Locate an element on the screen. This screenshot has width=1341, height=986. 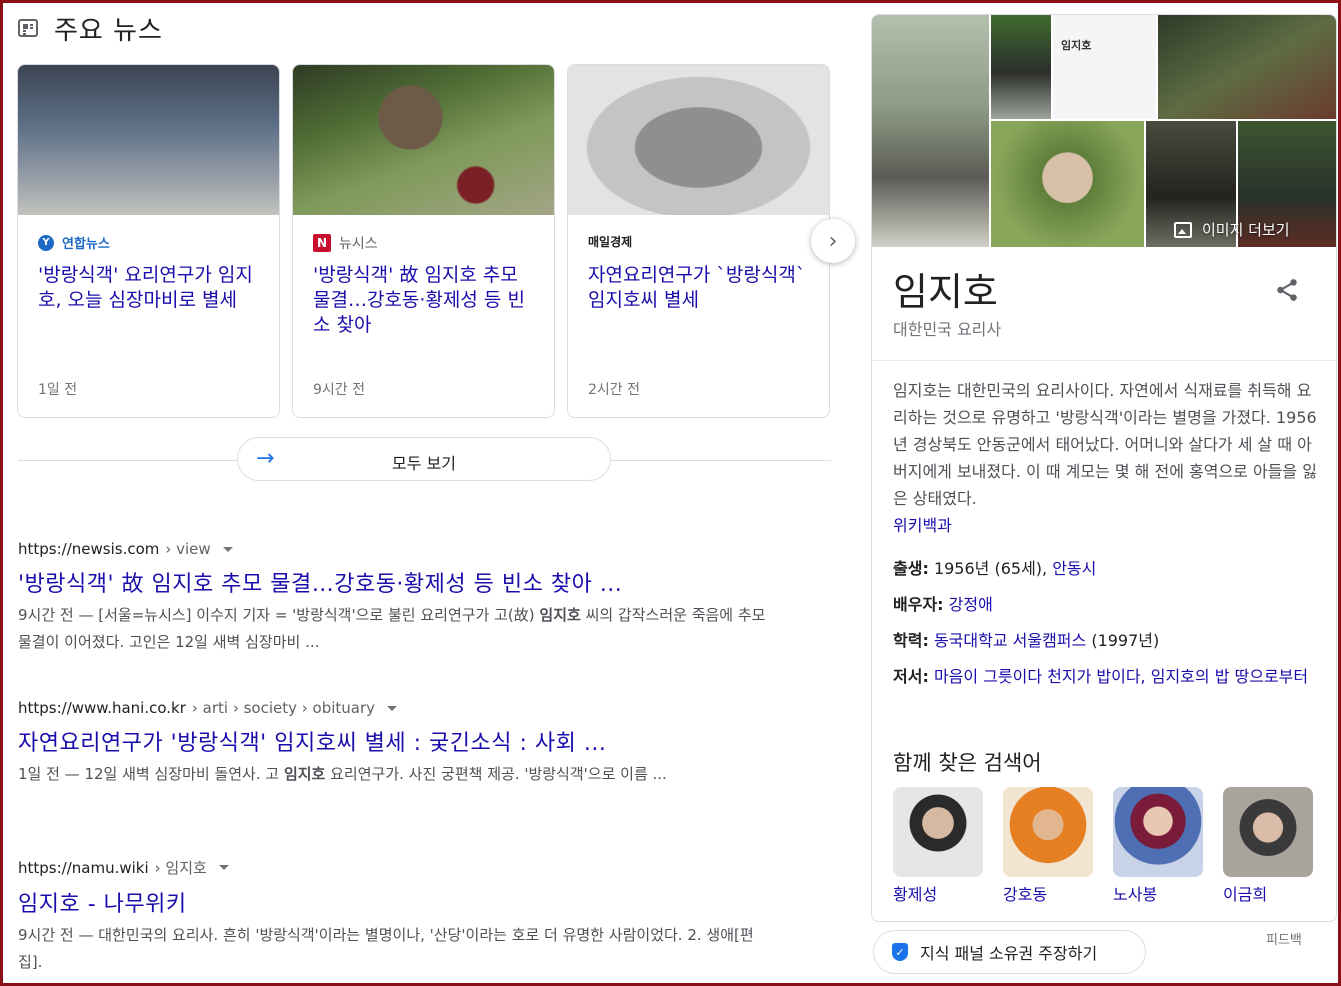
born-place-link: 안동시 is located at coordinates (1074, 568).